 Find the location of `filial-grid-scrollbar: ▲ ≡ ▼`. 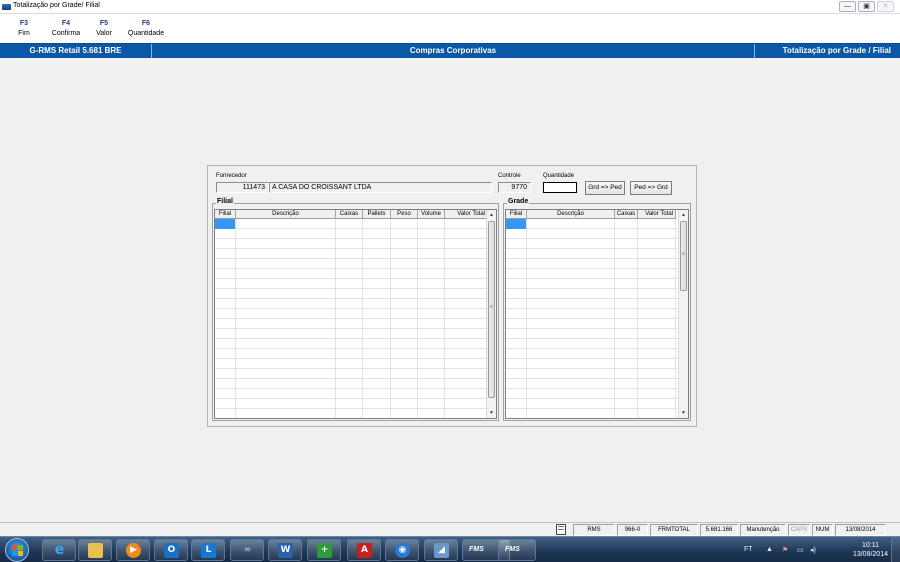

filial-grid-scrollbar: ▲ ≡ ▼ is located at coordinates (491, 314).